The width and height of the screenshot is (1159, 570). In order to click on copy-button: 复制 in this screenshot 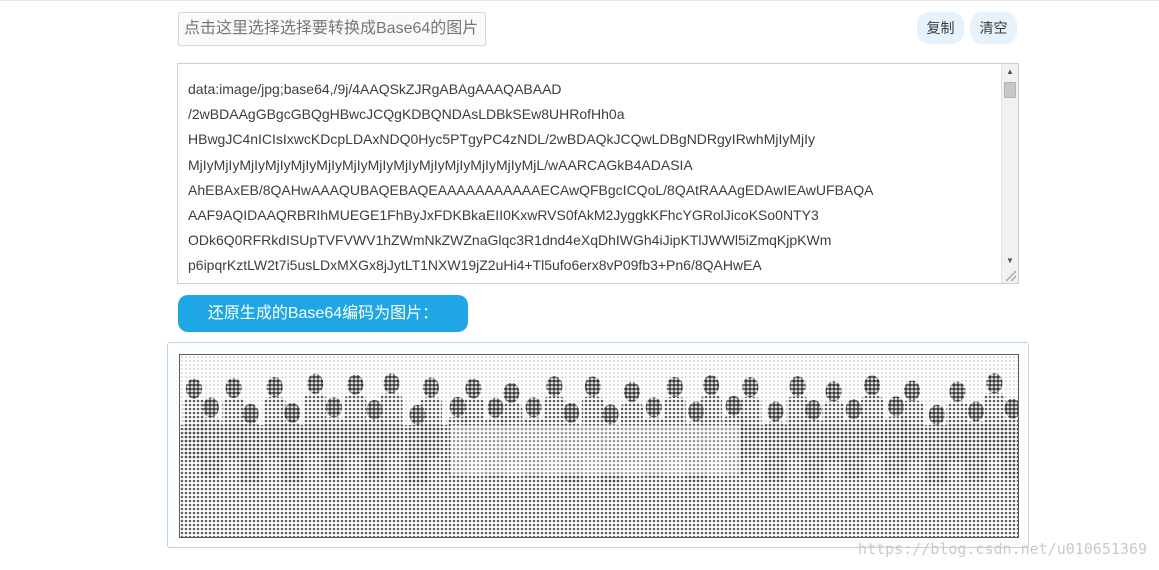, I will do `click(940, 28)`.